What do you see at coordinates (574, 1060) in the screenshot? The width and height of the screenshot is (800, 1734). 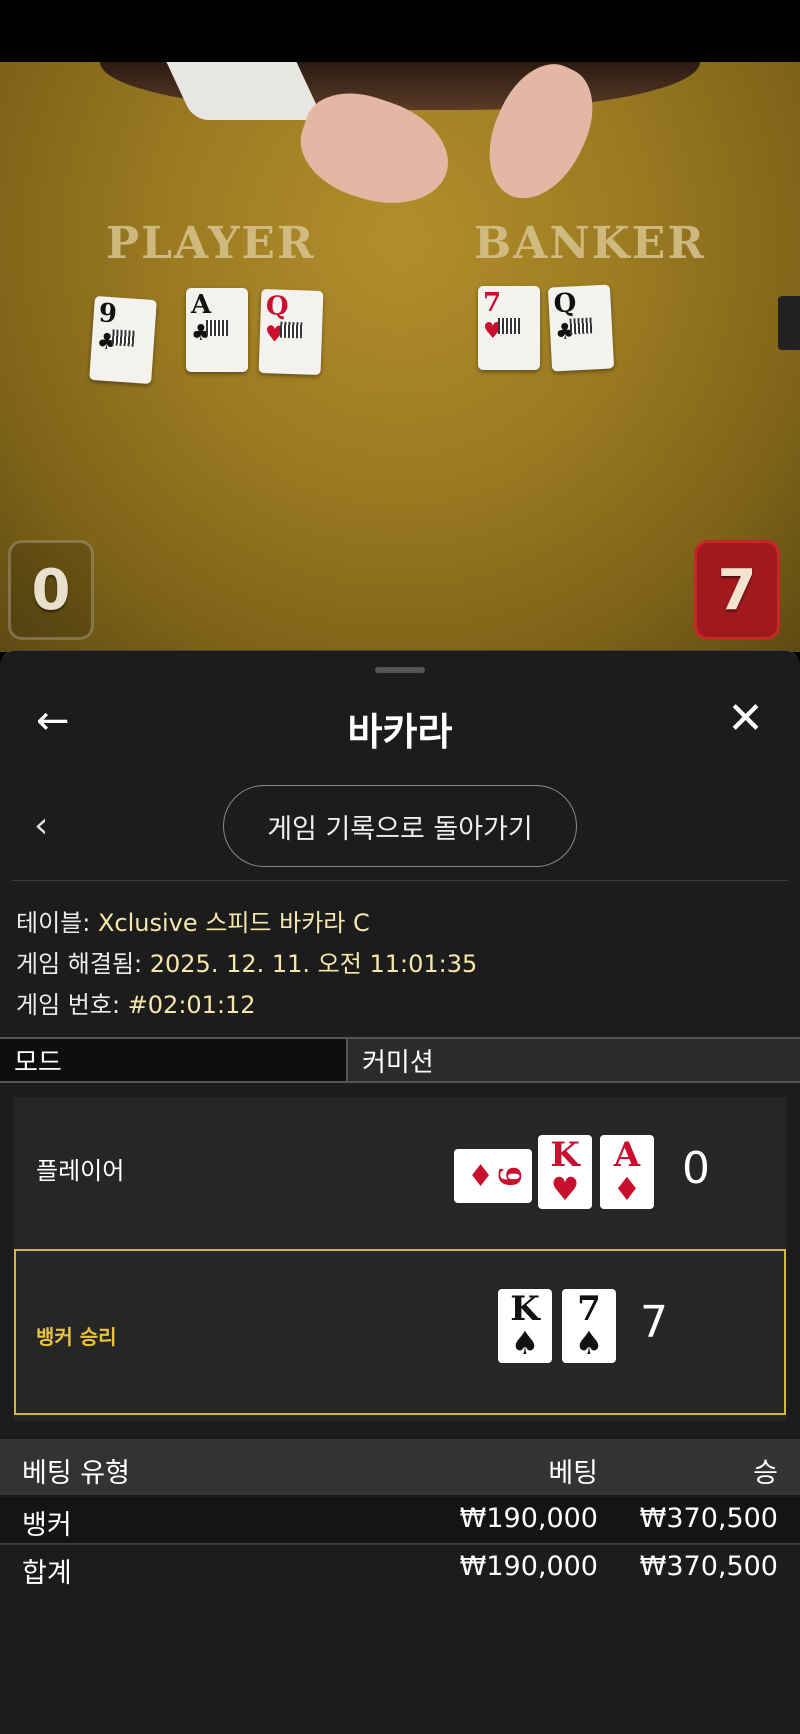 I see `tab-commission: 커미션` at bounding box center [574, 1060].